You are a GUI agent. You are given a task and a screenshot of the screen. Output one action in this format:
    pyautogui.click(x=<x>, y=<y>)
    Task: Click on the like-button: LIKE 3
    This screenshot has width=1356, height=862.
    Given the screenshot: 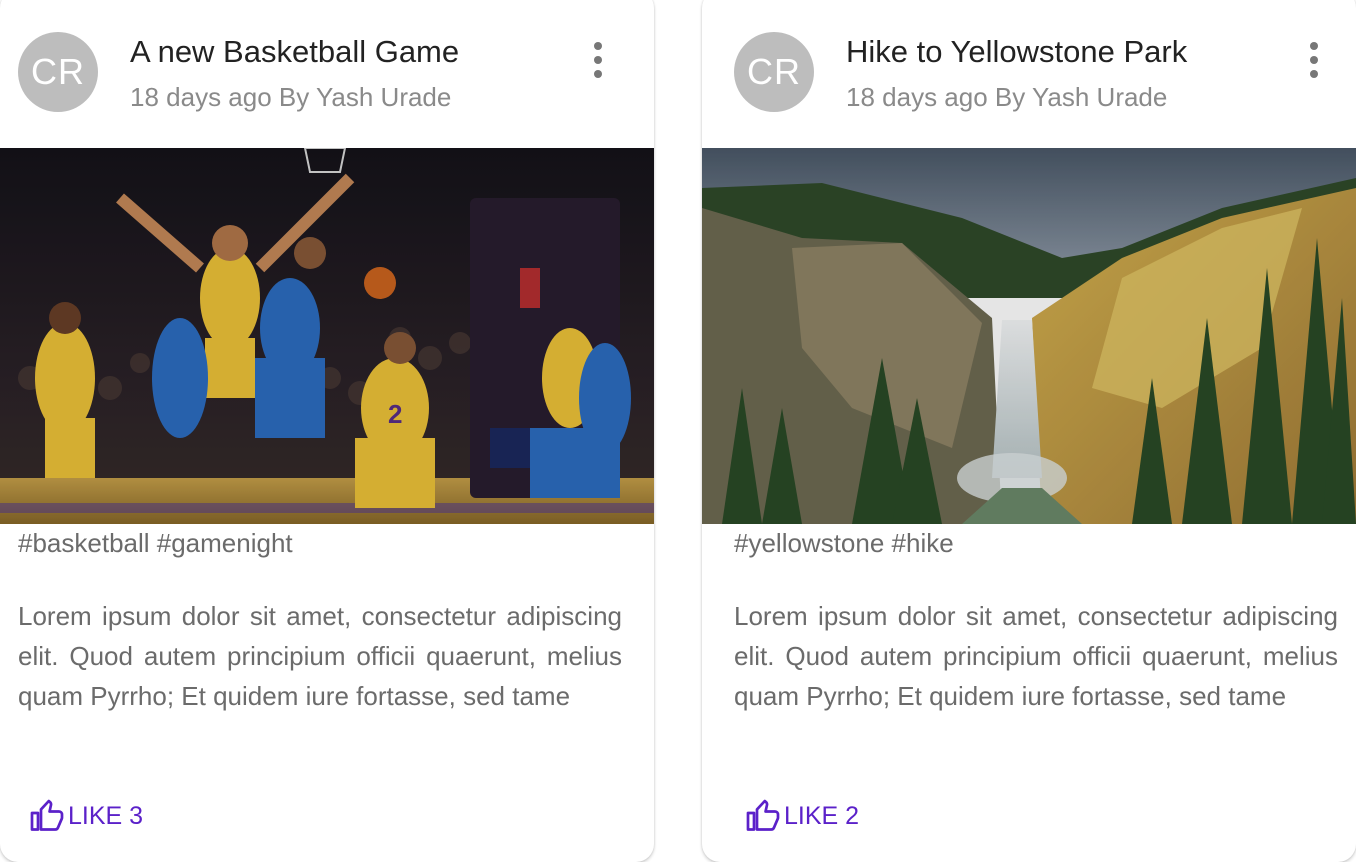 What is the action you would take?
    pyautogui.click(x=85, y=816)
    